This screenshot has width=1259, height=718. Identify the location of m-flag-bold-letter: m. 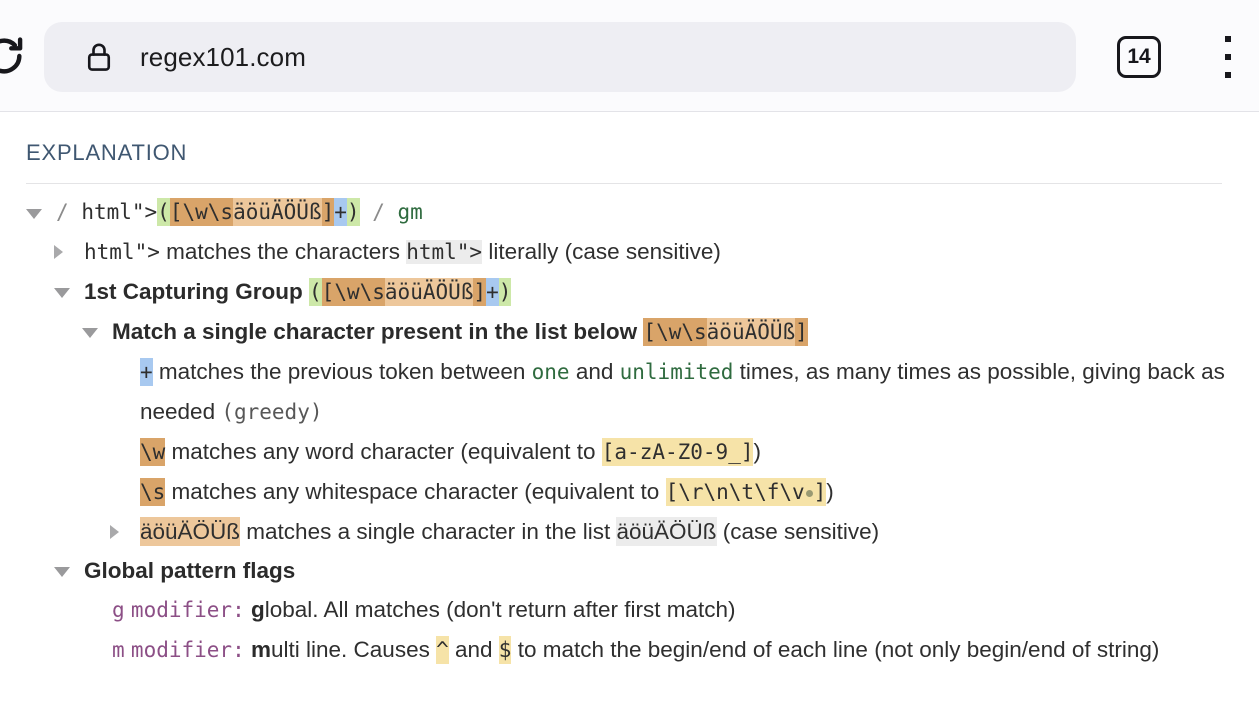
(260, 649).